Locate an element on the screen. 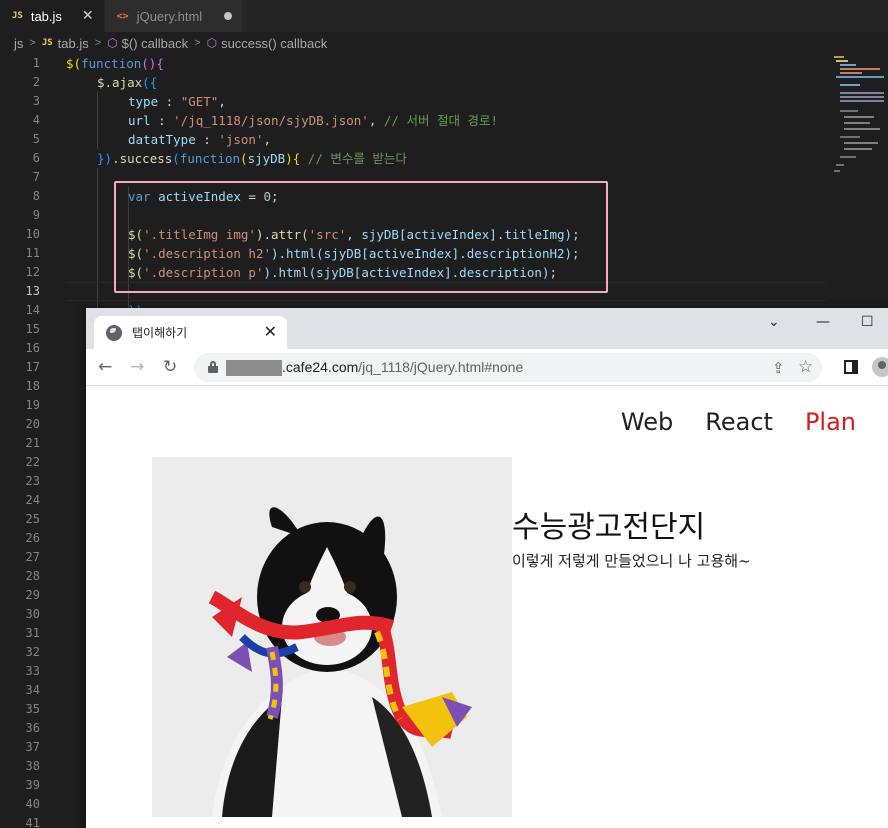  line-number: 2 is located at coordinates (36, 82).